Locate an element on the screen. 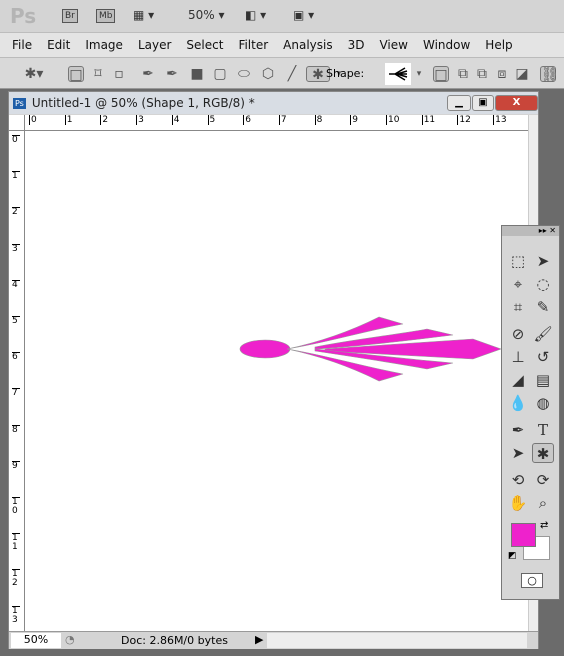 This screenshot has height=656, width=564. create-new-shape-layer-icon: □ is located at coordinates (441, 74).